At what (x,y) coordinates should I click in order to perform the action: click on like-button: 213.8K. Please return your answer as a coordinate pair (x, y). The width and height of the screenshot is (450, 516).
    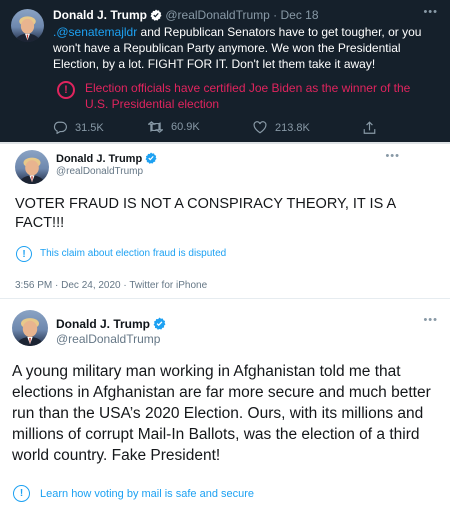
    Looking at the image, I should click on (281, 127).